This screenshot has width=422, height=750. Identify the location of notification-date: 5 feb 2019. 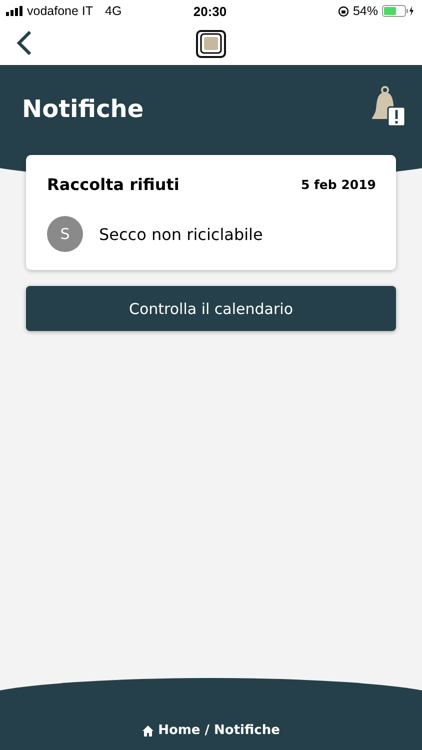
(338, 184).